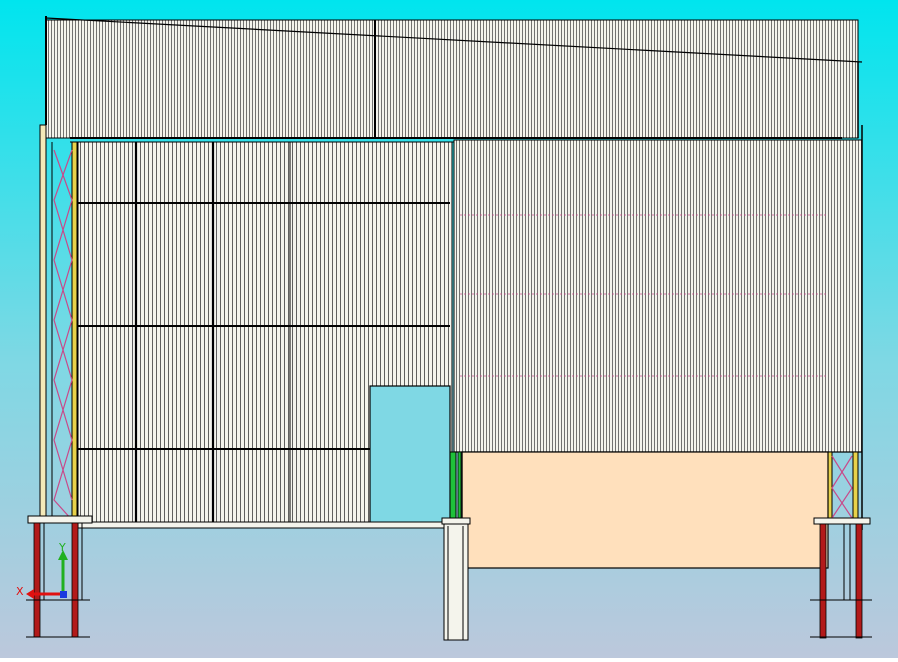 The height and width of the screenshot is (662, 898). Describe the element at coordinates (456, 521) in the screenshot. I see `center-pier-cap` at that location.